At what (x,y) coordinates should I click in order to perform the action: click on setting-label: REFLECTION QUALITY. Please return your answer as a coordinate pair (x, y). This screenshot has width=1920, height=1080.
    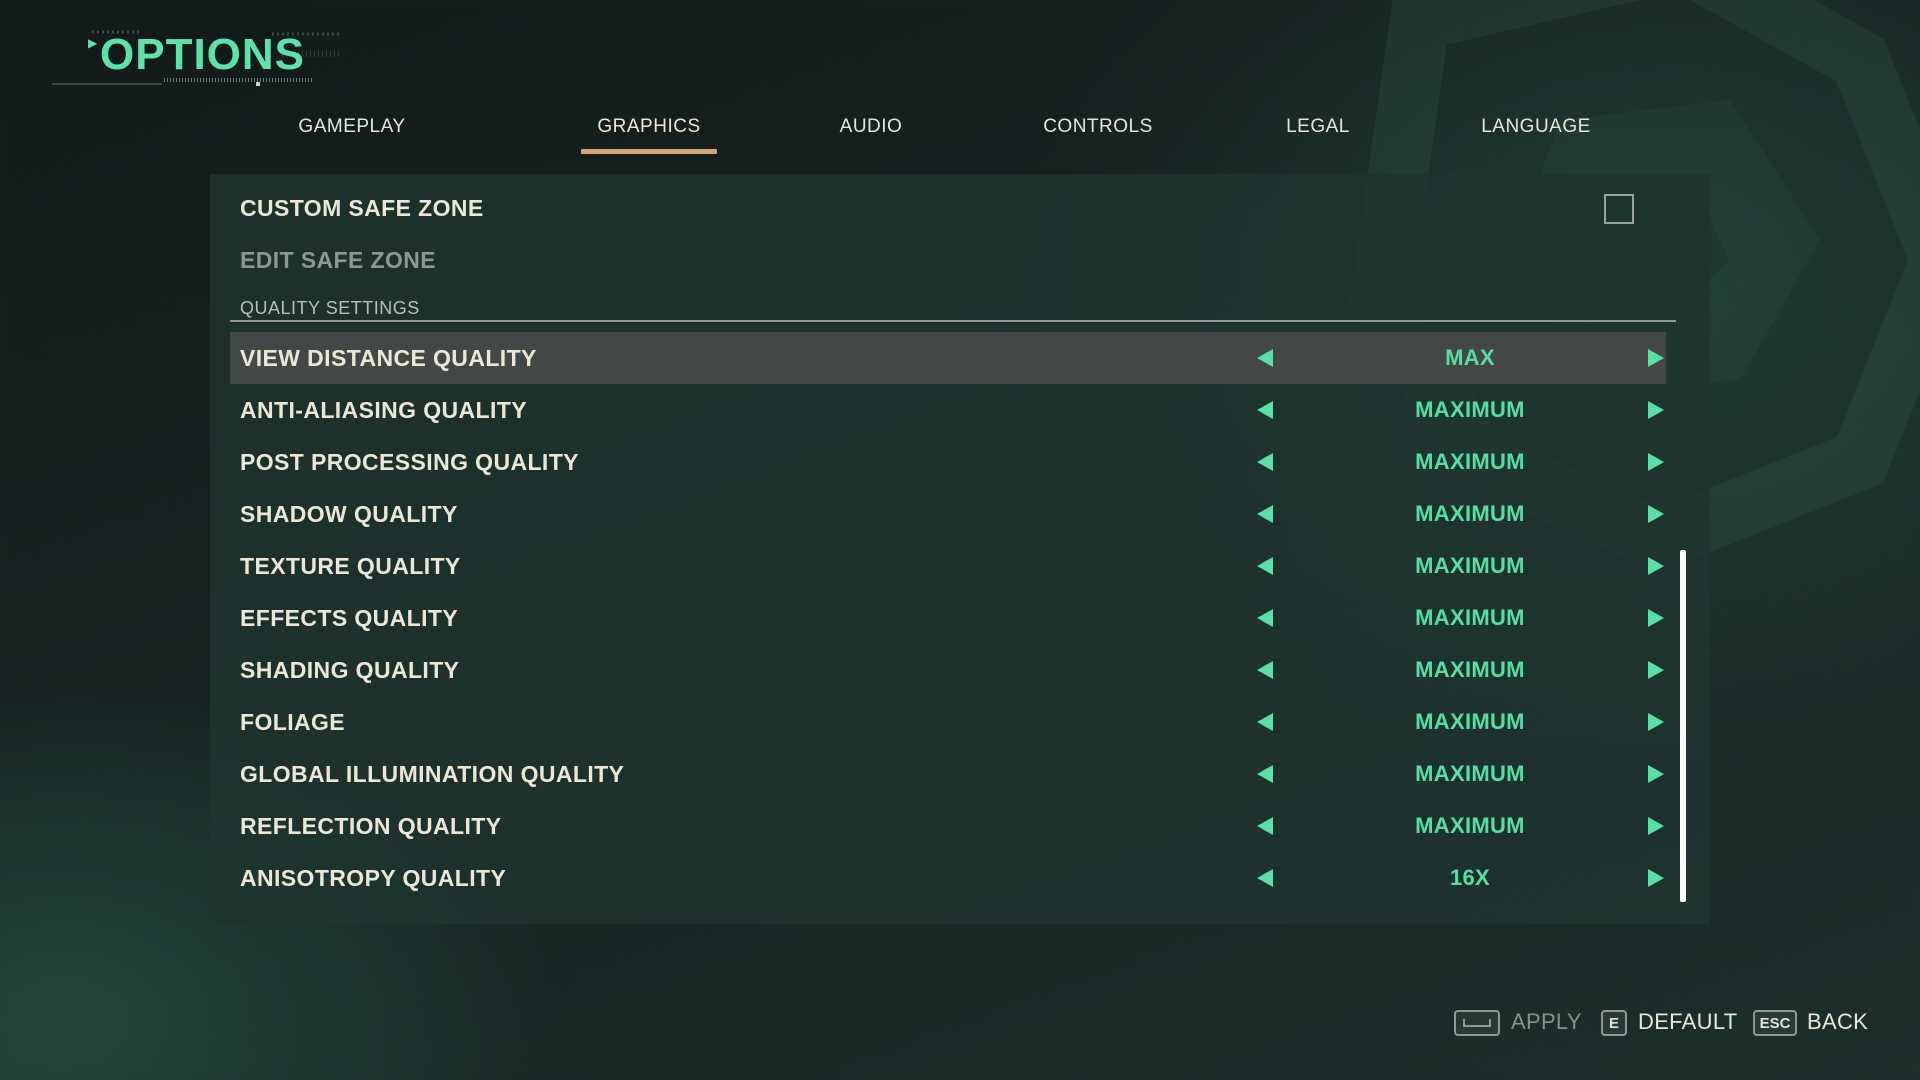
    Looking at the image, I should click on (371, 825).